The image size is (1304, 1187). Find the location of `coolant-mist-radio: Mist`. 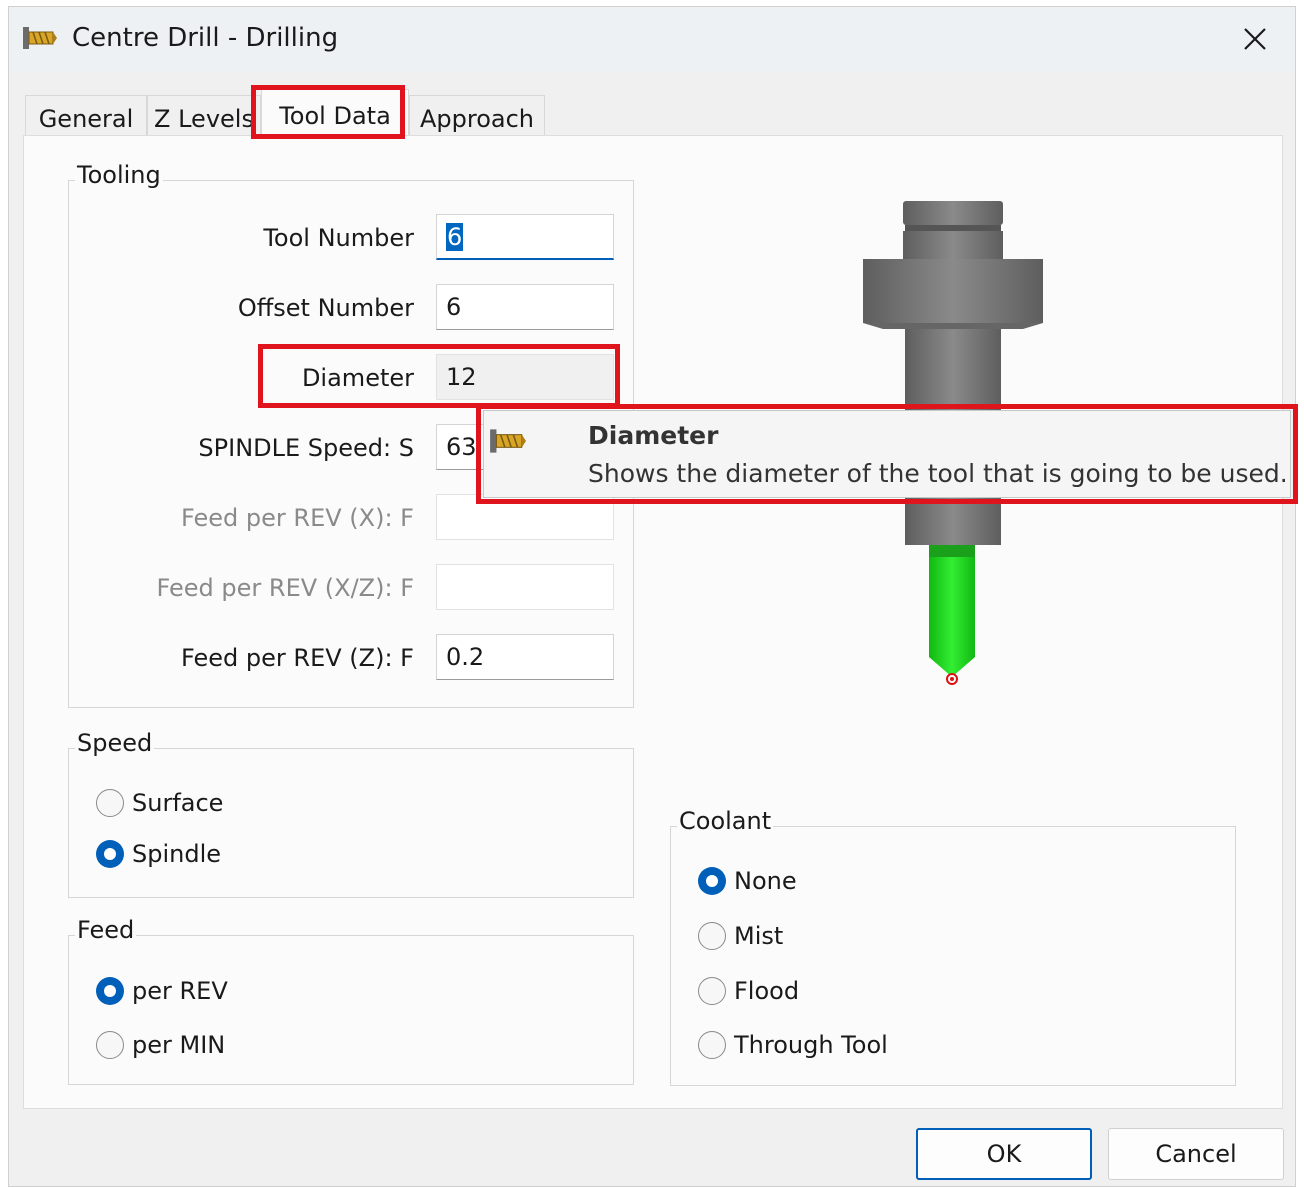

coolant-mist-radio: Mist is located at coordinates (740, 936).